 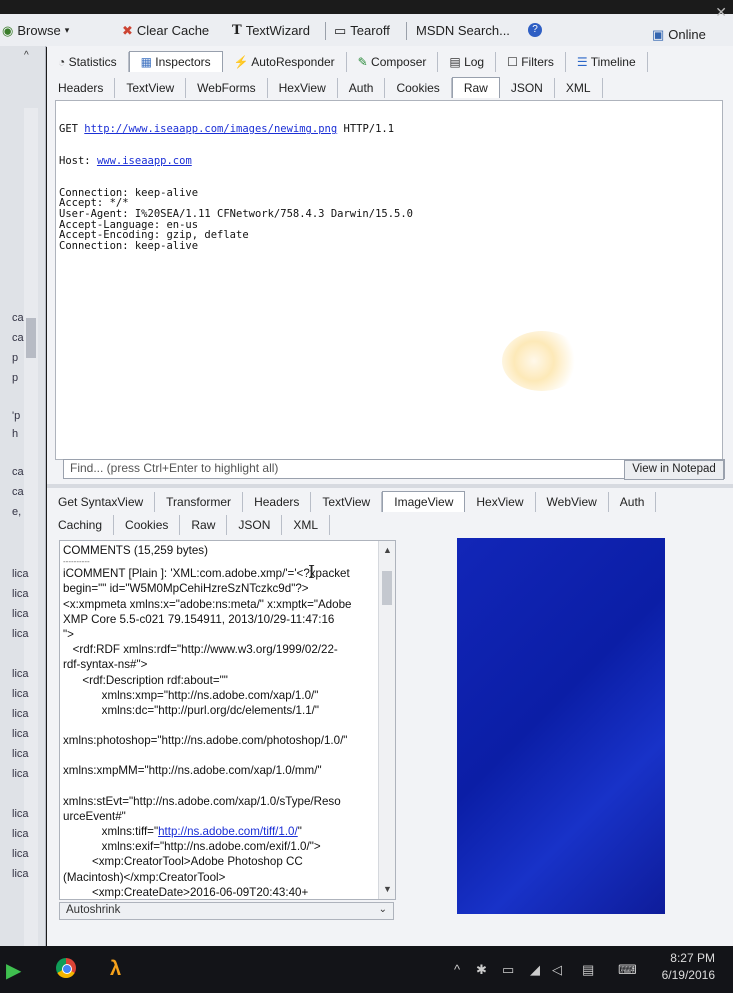 I want to click on request-tab-raw: Raw, so click(x=475, y=87).